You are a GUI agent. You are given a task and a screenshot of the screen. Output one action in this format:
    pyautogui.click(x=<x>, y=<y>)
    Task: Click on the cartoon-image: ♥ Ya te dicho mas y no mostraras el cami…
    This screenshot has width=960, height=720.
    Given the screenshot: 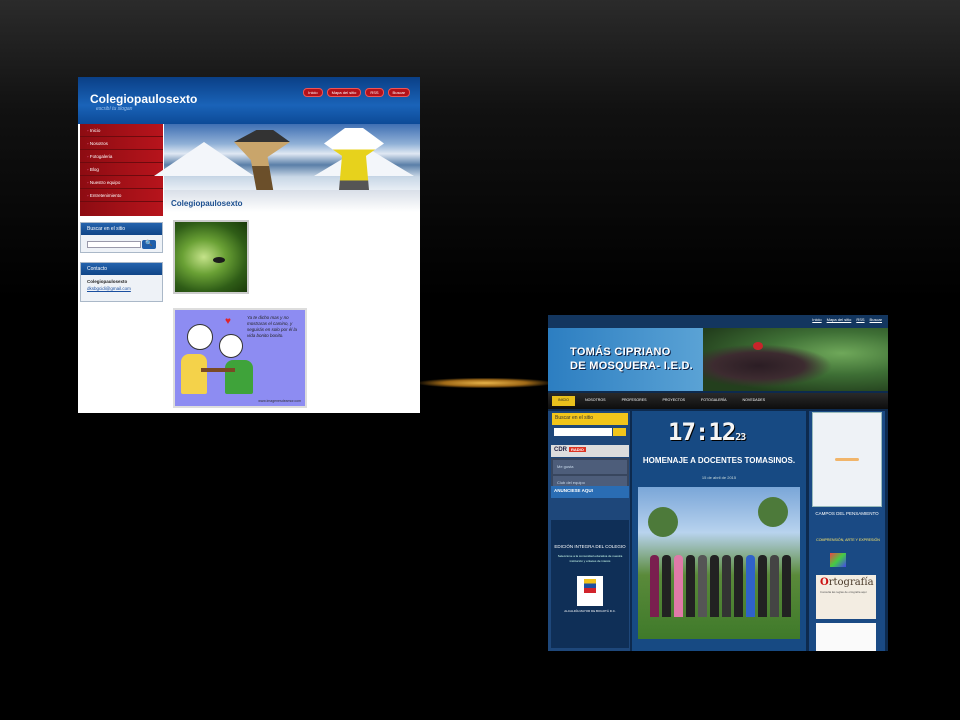 What is the action you would take?
    pyautogui.click(x=240, y=358)
    